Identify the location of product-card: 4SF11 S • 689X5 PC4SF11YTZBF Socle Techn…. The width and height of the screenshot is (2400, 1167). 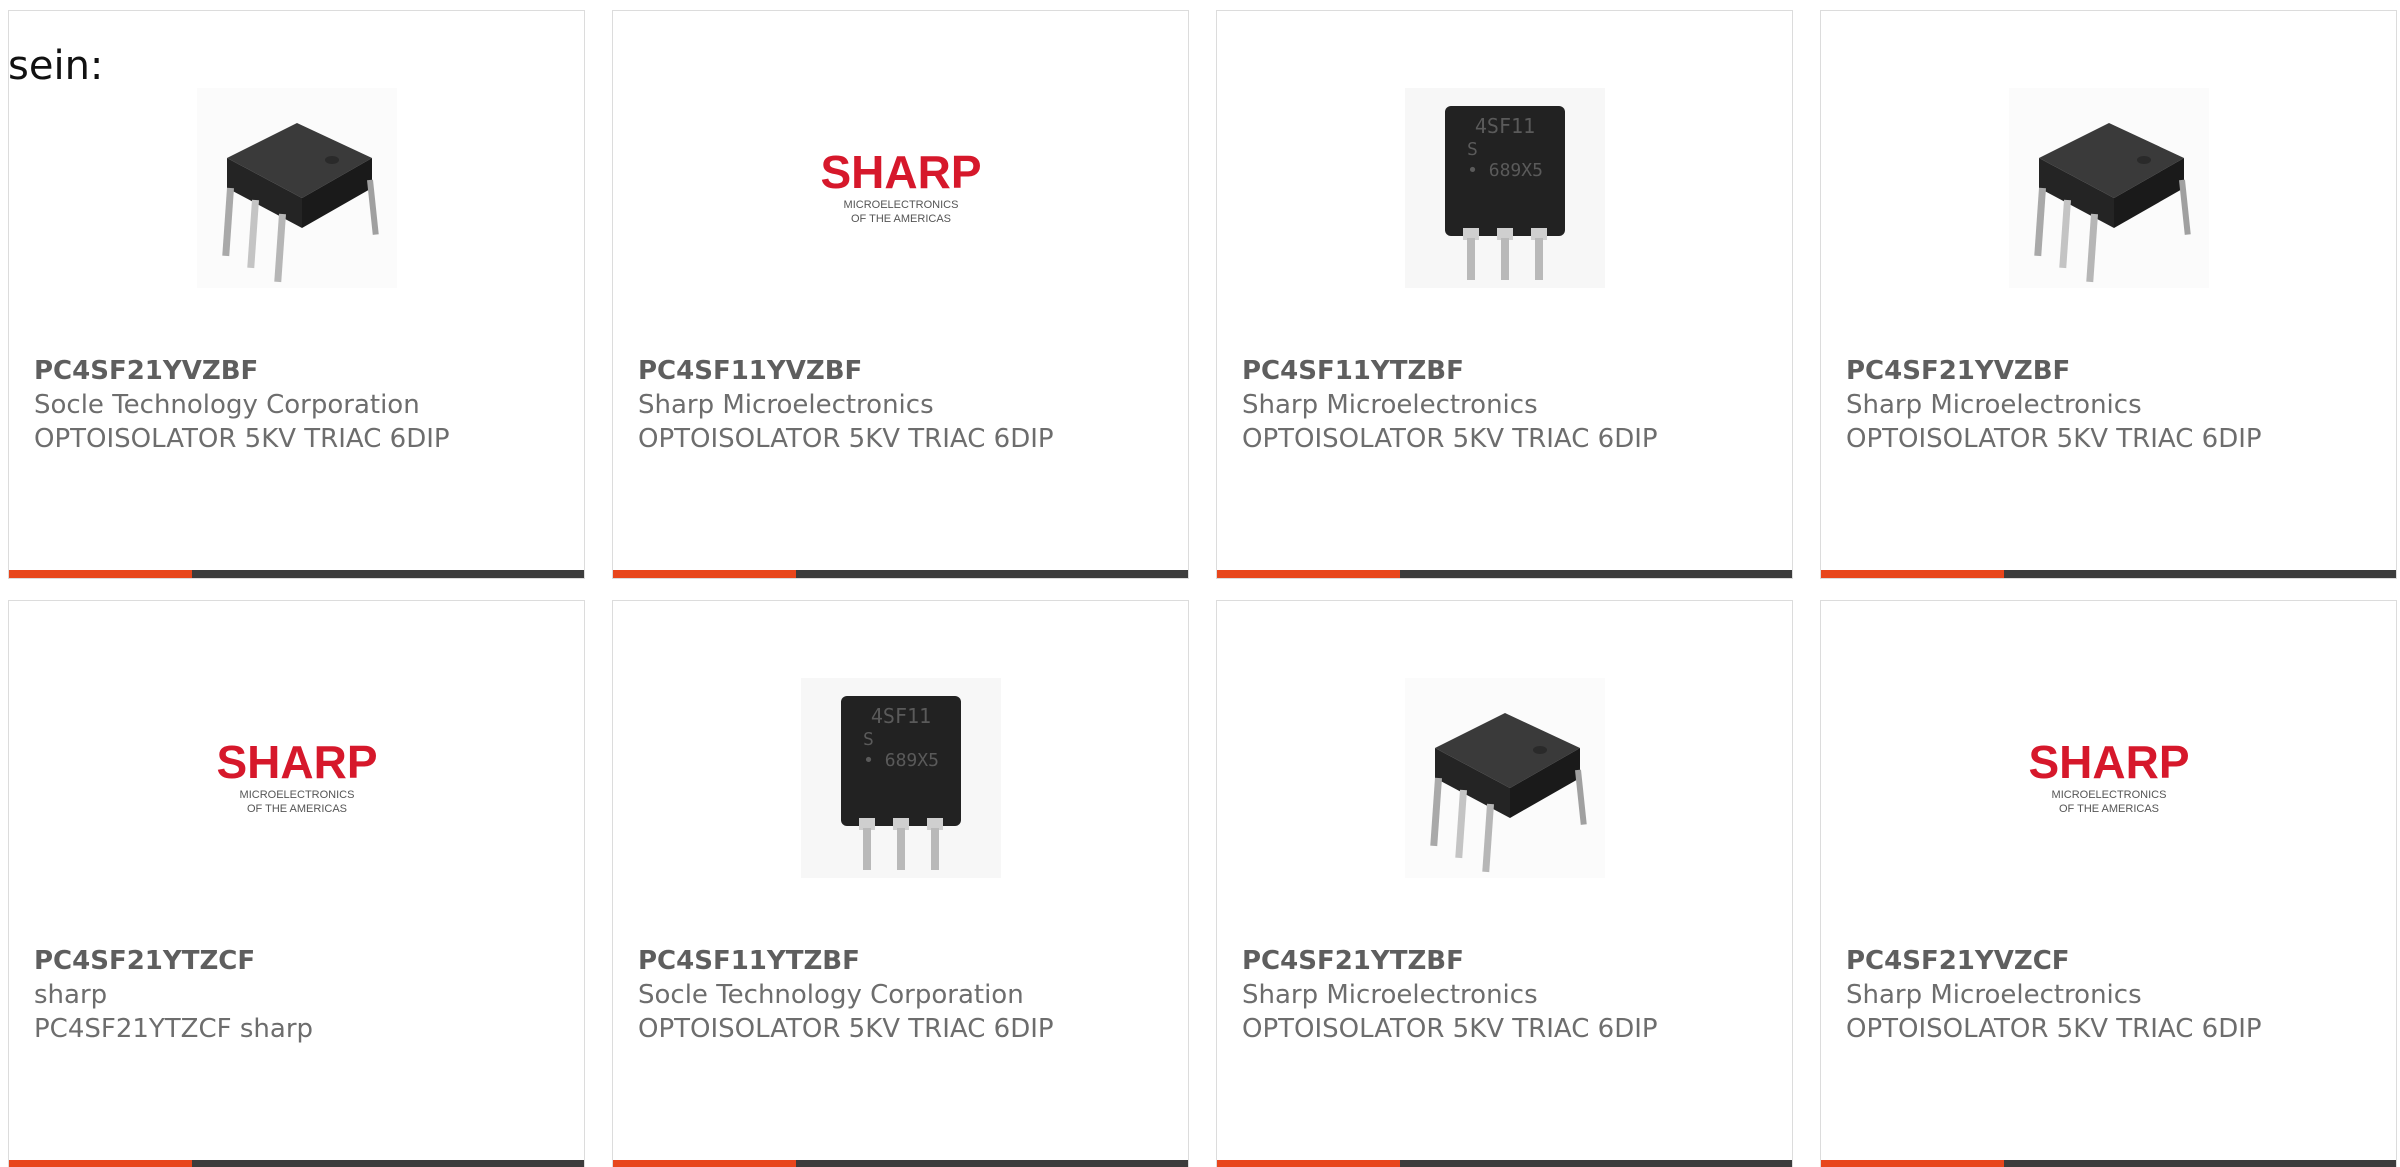
(900, 883).